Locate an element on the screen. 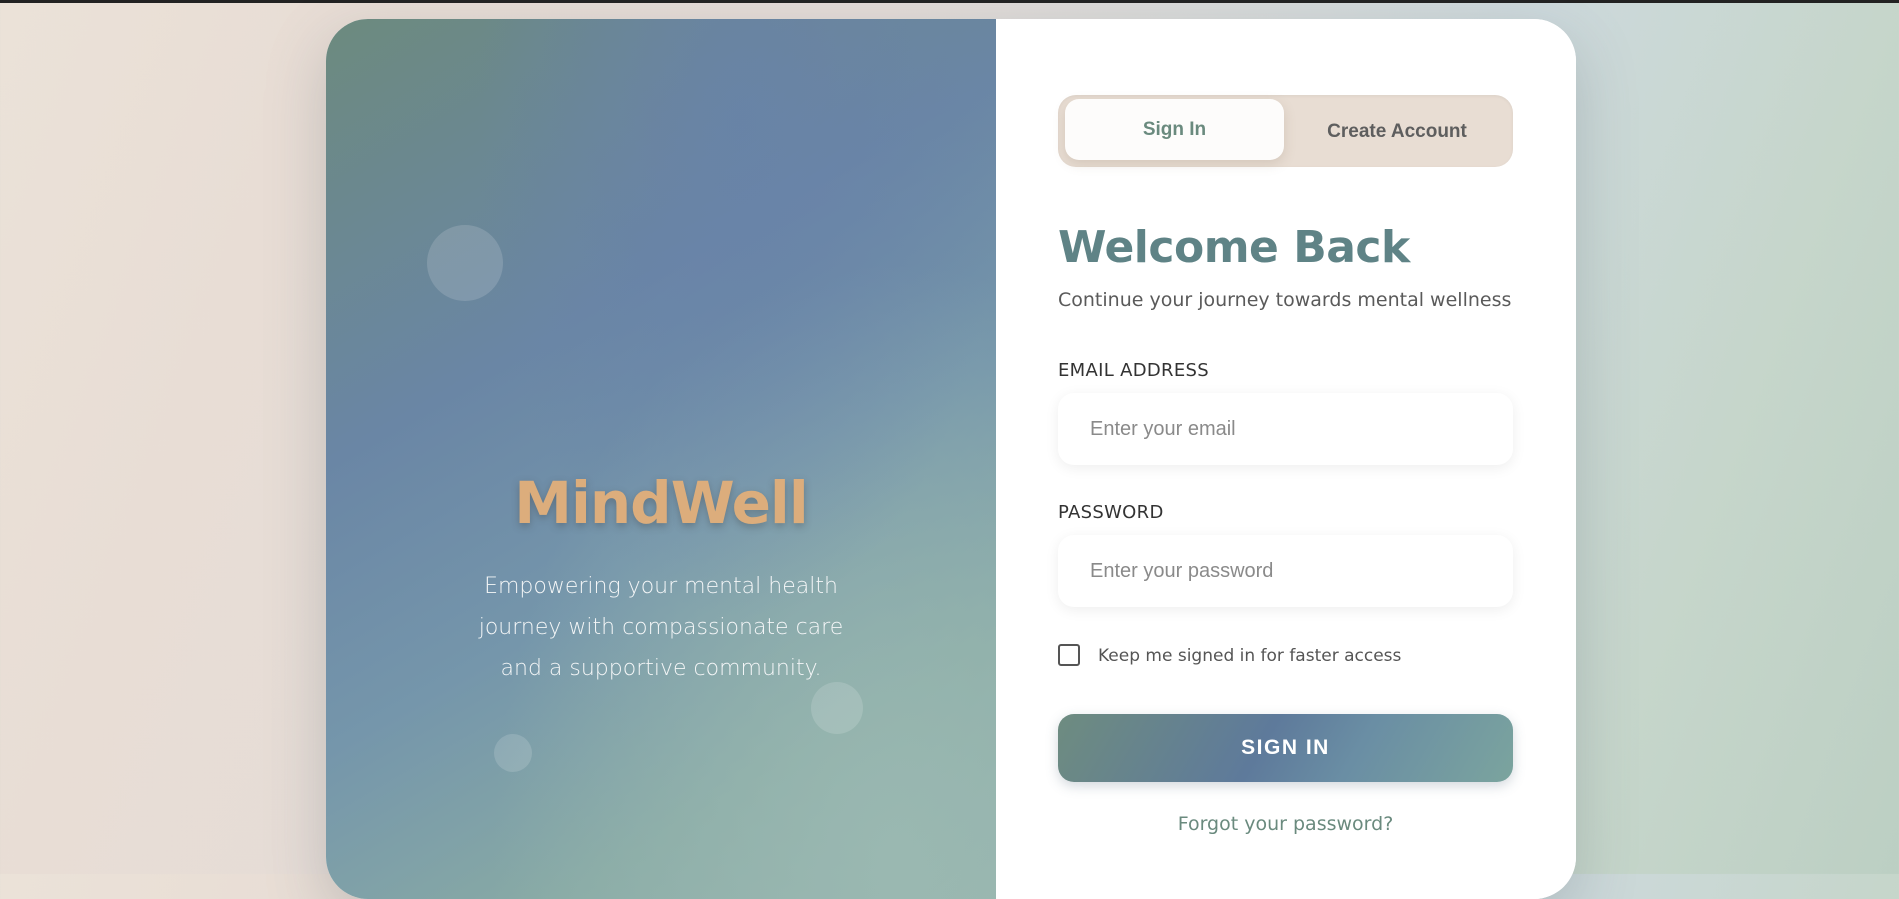  remember-me-checkbox is located at coordinates (1069, 655).